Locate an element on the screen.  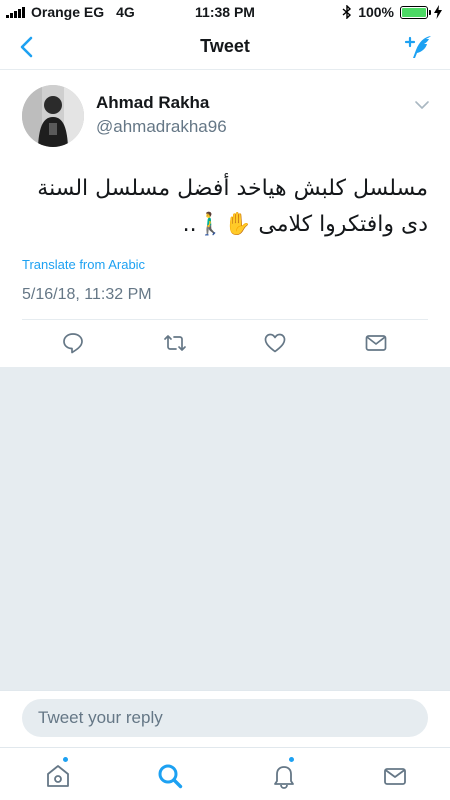
navigation-bar: Tweet is located at coordinates (225, 47).